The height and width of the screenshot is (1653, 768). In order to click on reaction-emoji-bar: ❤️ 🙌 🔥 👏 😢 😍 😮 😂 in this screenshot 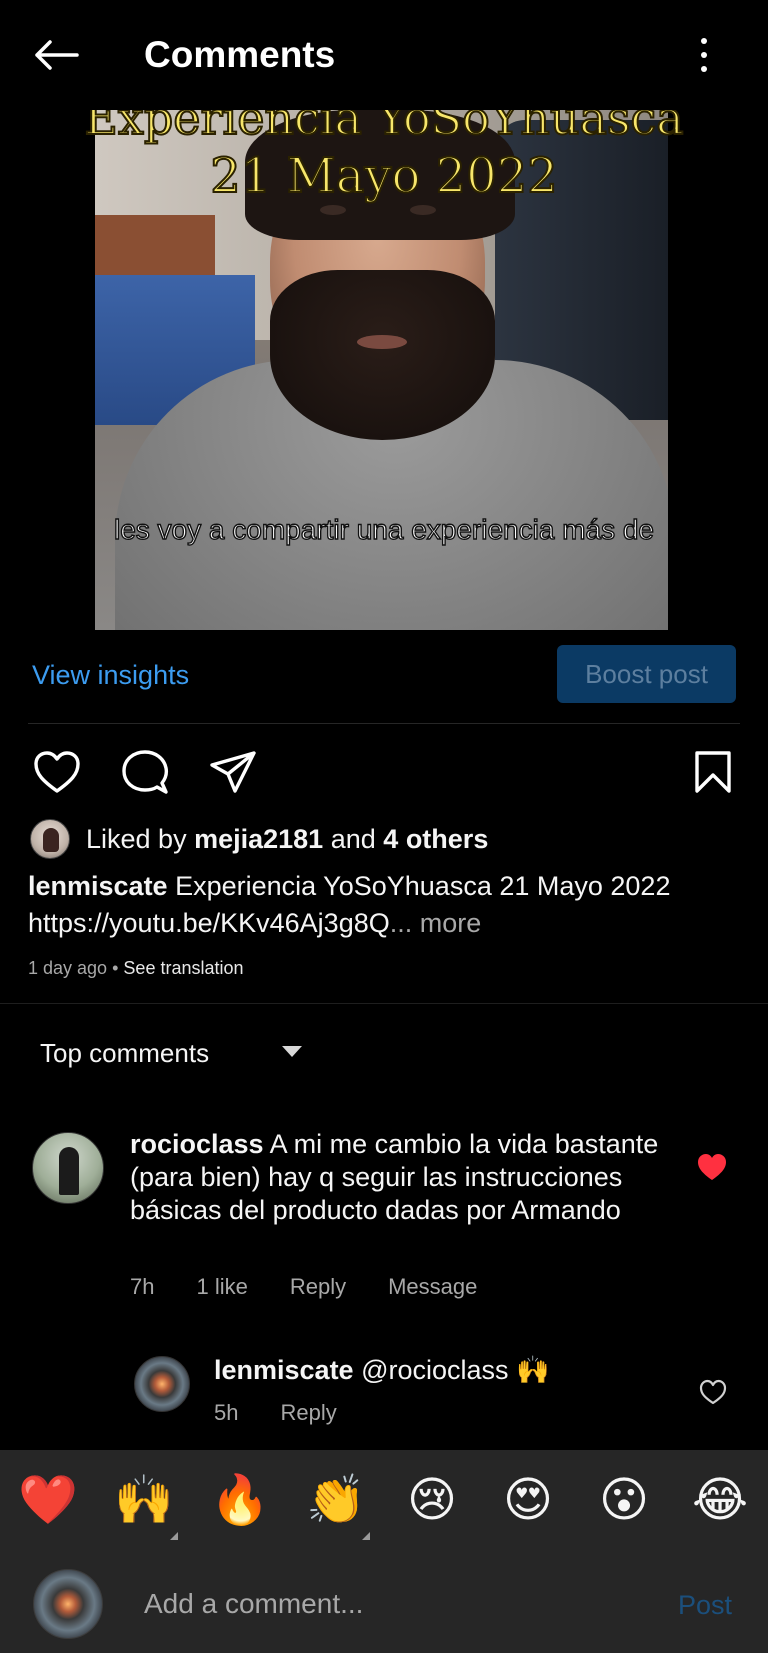, I will do `click(384, 1502)`.